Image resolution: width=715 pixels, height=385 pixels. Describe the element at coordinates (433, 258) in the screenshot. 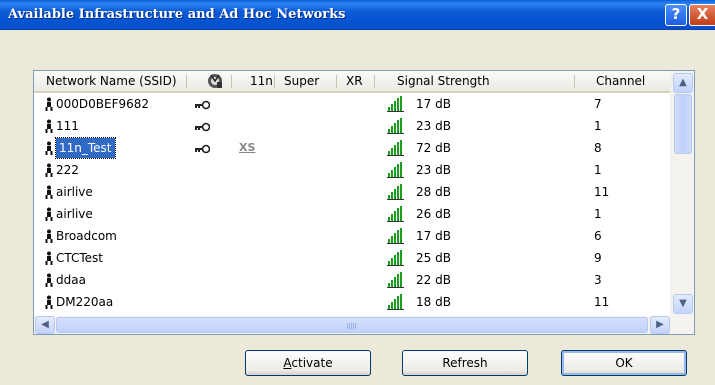

I see `signal-strength-value: 25 dB` at that location.